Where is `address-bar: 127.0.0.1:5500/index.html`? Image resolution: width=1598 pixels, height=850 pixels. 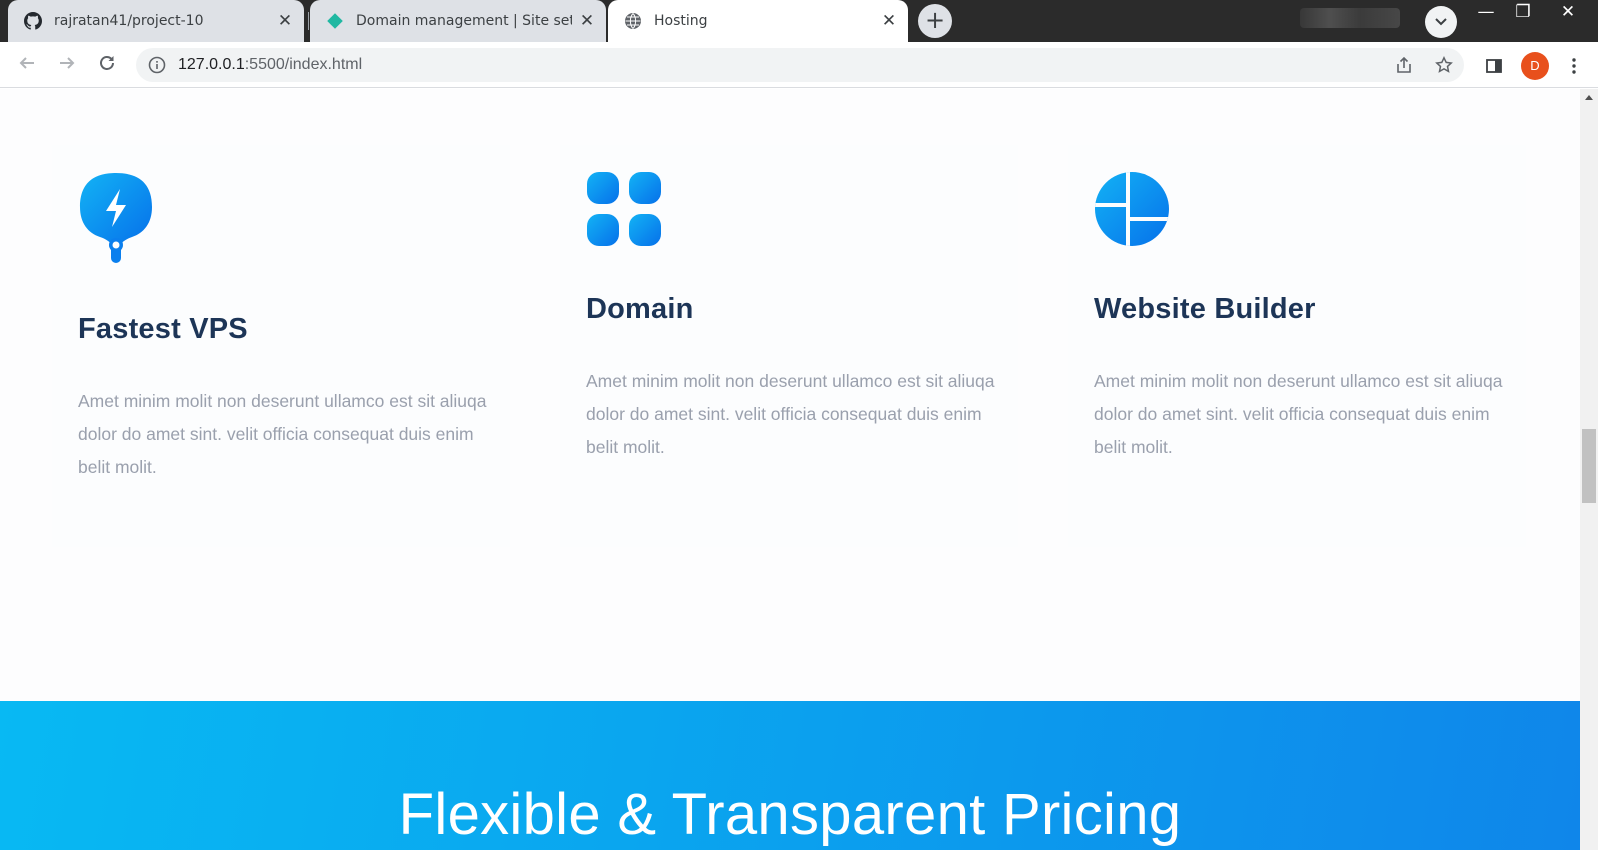 address-bar: 127.0.0.1:5500/index.html is located at coordinates (800, 65).